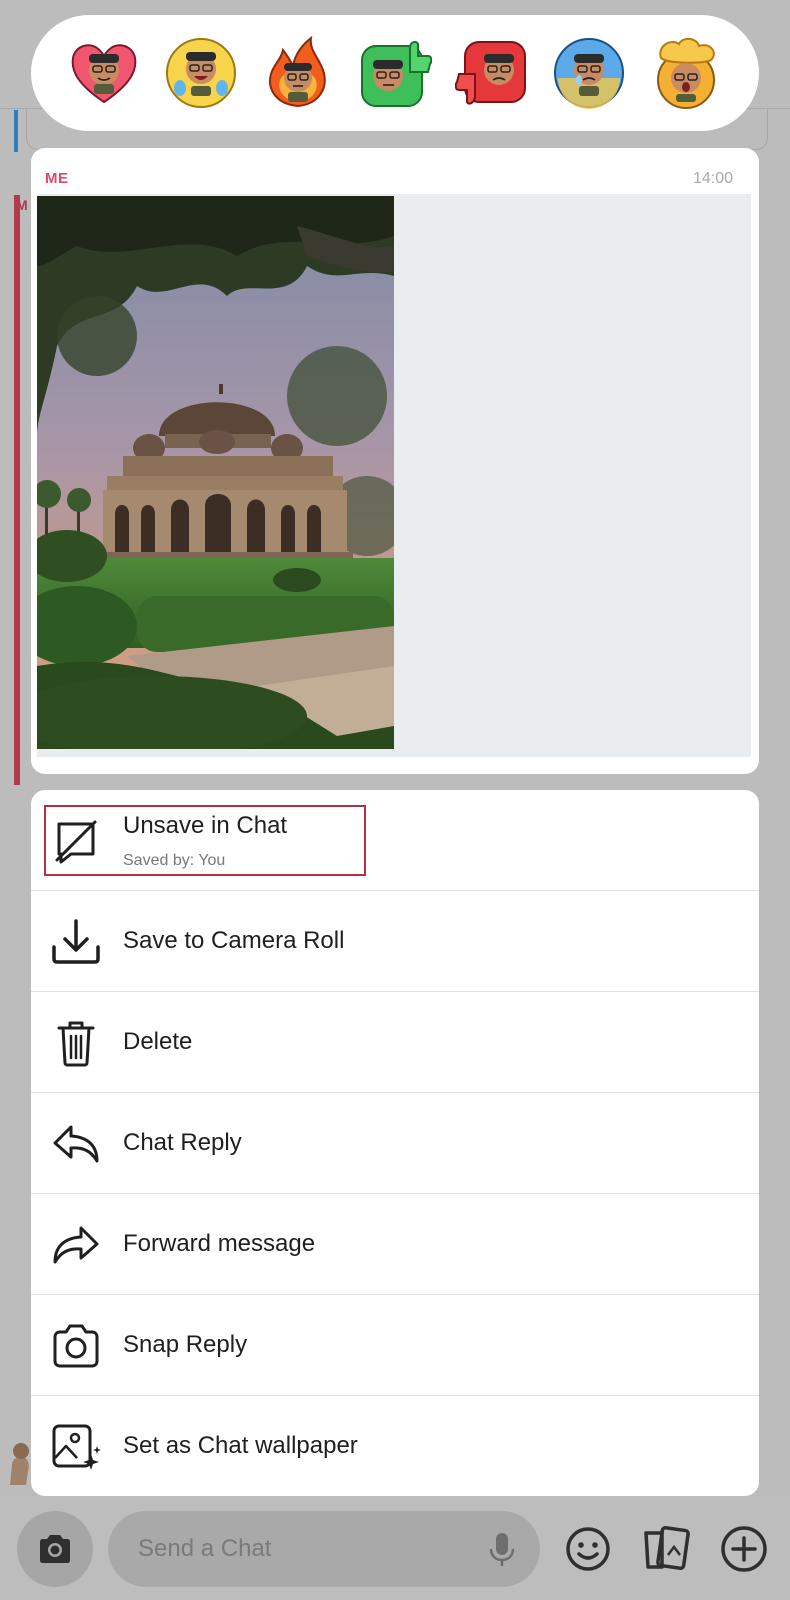 The height and width of the screenshot is (1600, 790). What do you see at coordinates (744, 1549) in the screenshot?
I see `add-plus-icon` at bounding box center [744, 1549].